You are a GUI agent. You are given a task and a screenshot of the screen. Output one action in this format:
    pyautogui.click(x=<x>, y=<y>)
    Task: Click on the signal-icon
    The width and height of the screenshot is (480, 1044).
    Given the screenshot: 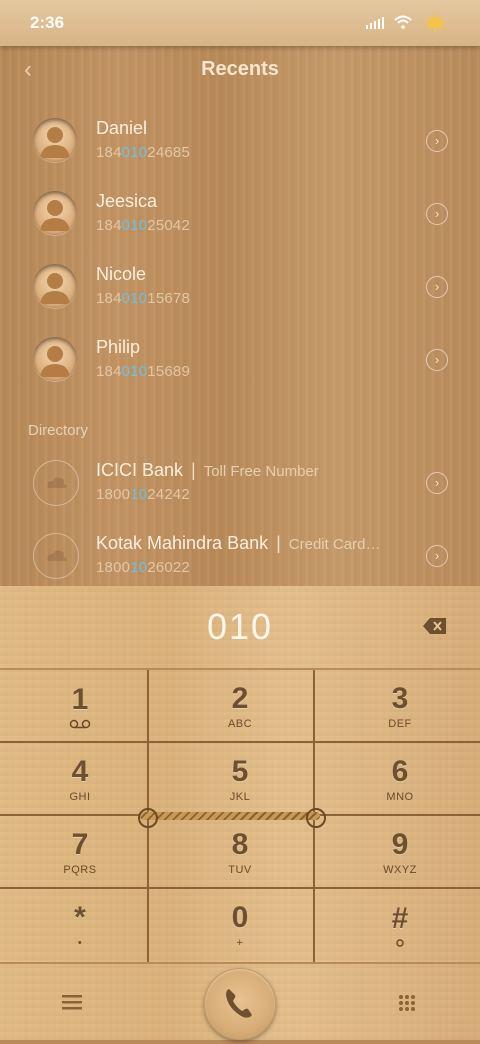 What is the action you would take?
    pyautogui.click(x=375, y=22)
    